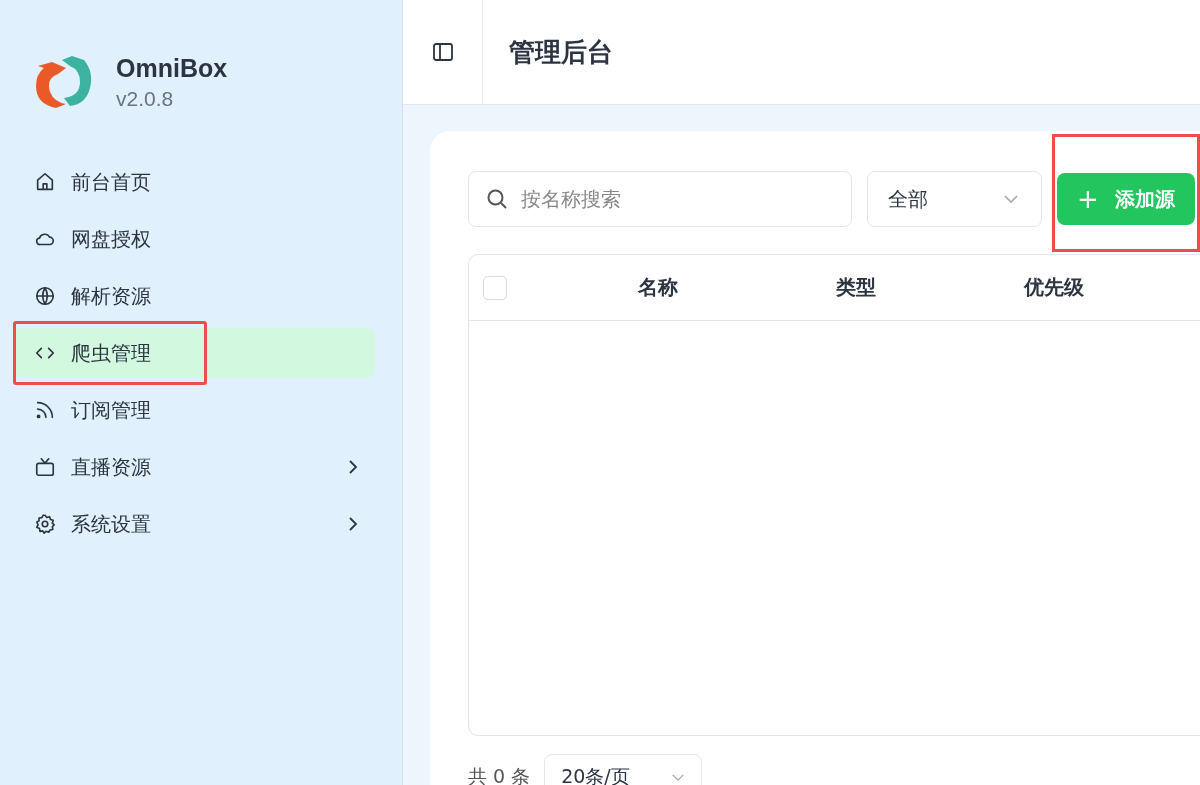 This screenshot has height=785, width=1200. I want to click on search-icon, so click(497, 199).